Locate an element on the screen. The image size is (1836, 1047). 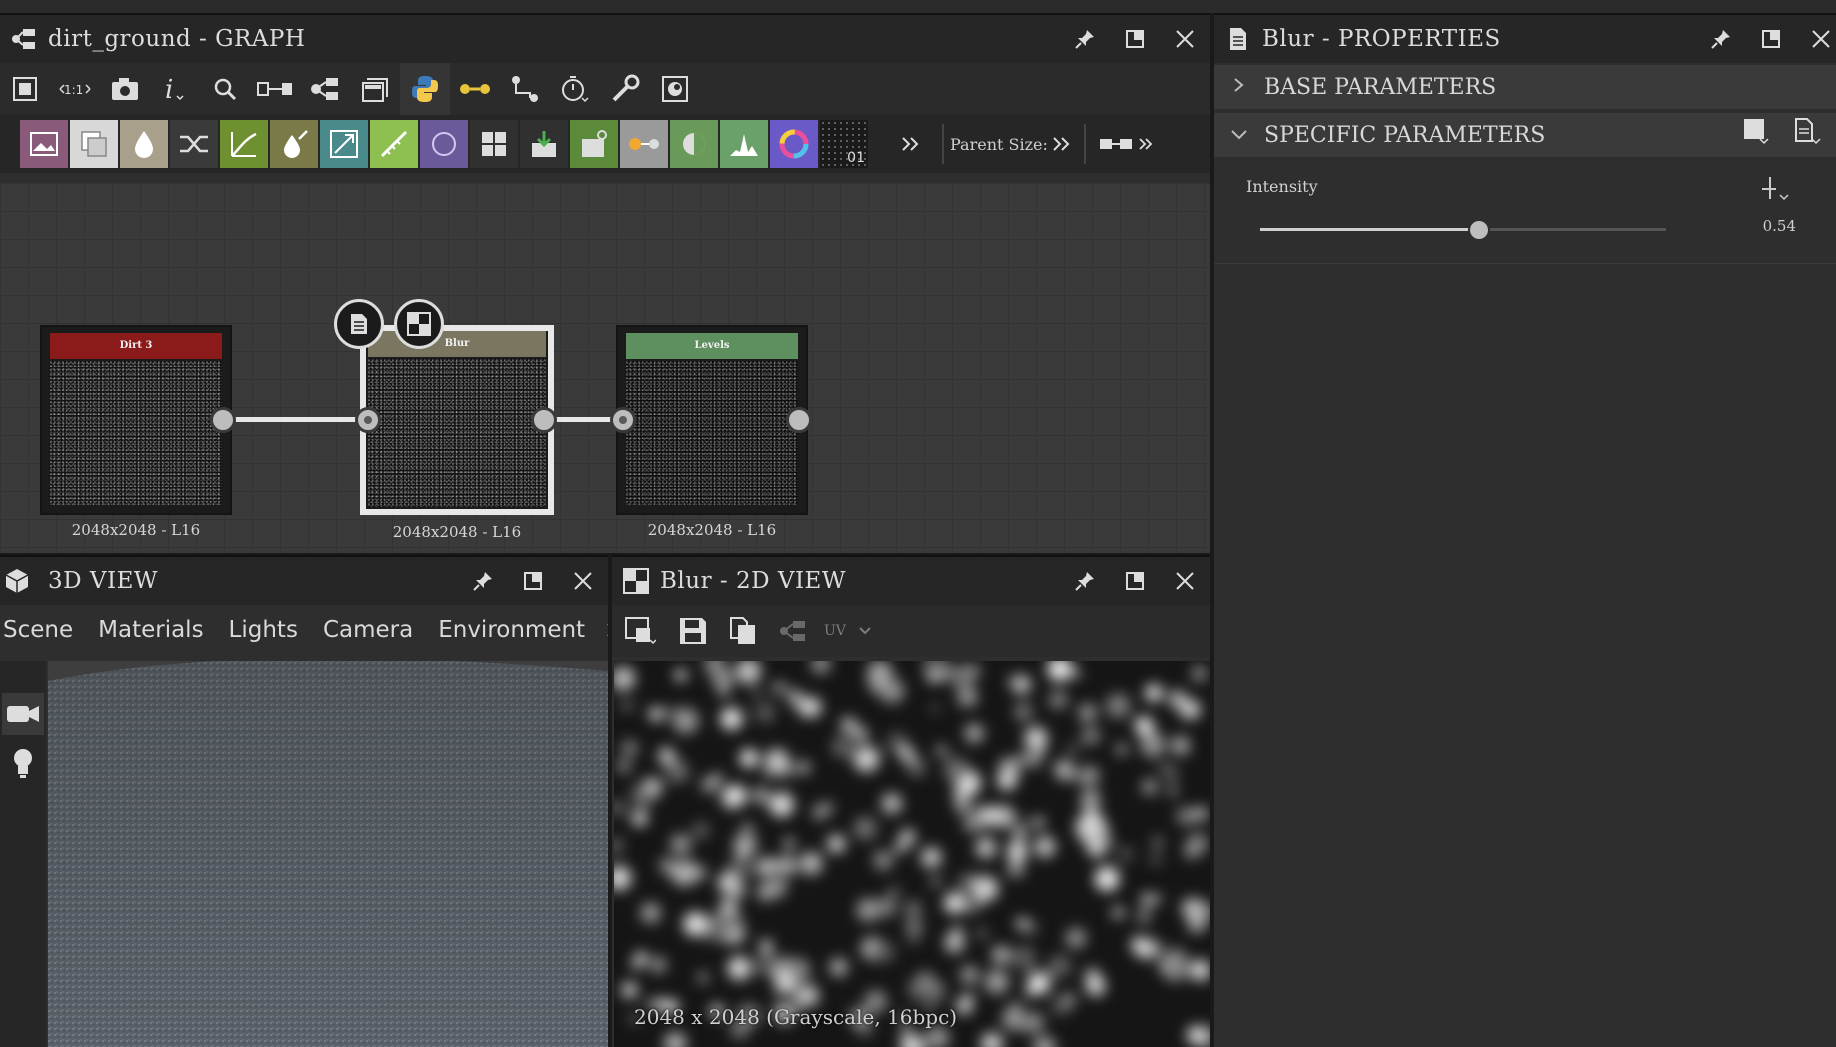
align-icon is located at coordinates (275, 89).